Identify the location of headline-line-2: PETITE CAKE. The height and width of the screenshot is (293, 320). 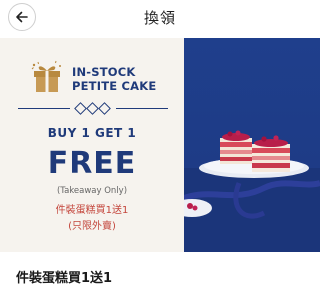
(114, 86).